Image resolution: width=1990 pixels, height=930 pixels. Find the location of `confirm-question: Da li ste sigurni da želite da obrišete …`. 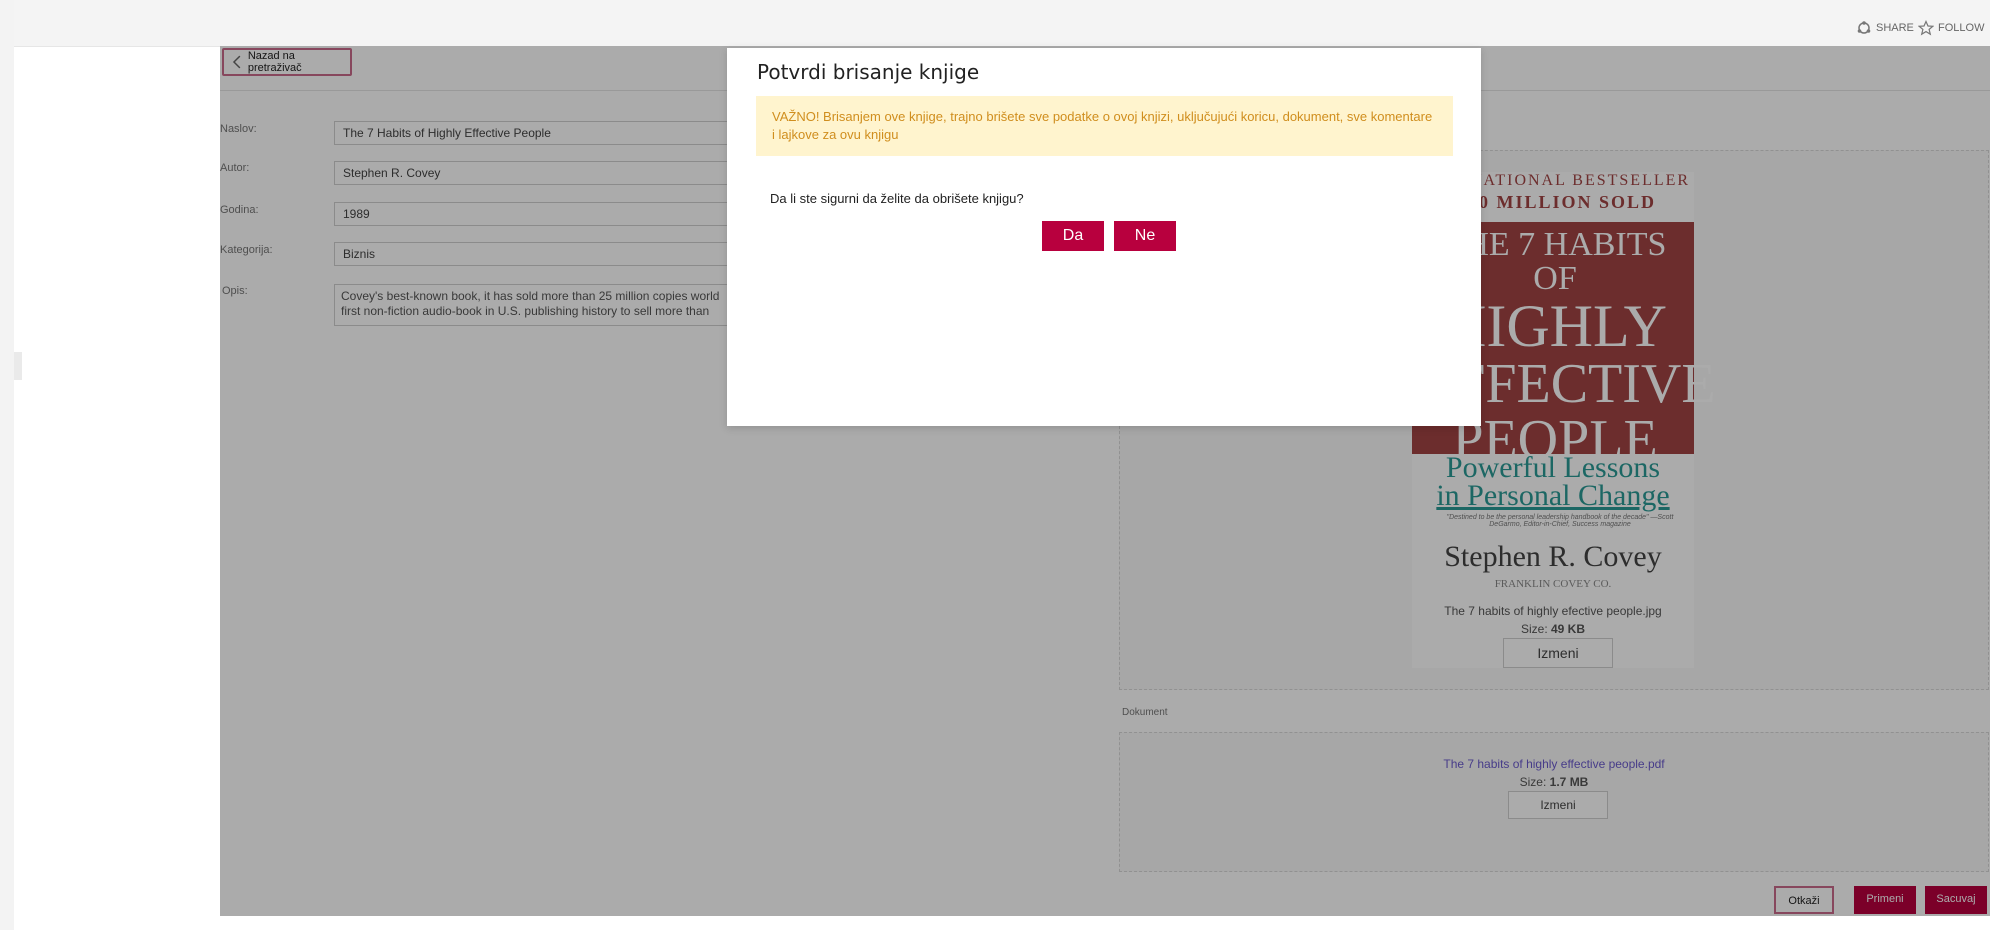

confirm-question: Da li ste sigurni da želite da obrišete … is located at coordinates (897, 198).